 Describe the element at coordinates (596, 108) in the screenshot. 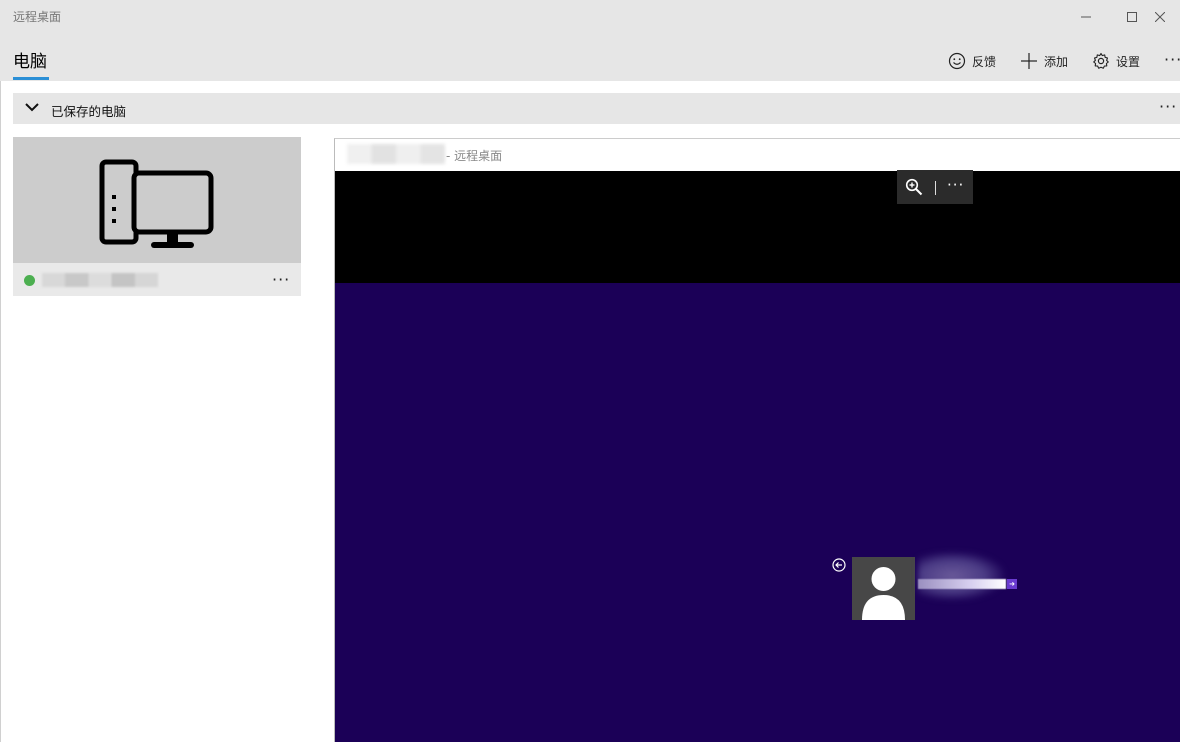

I see `saved-pcs-group-header: 已保存的电脑 ···` at that location.